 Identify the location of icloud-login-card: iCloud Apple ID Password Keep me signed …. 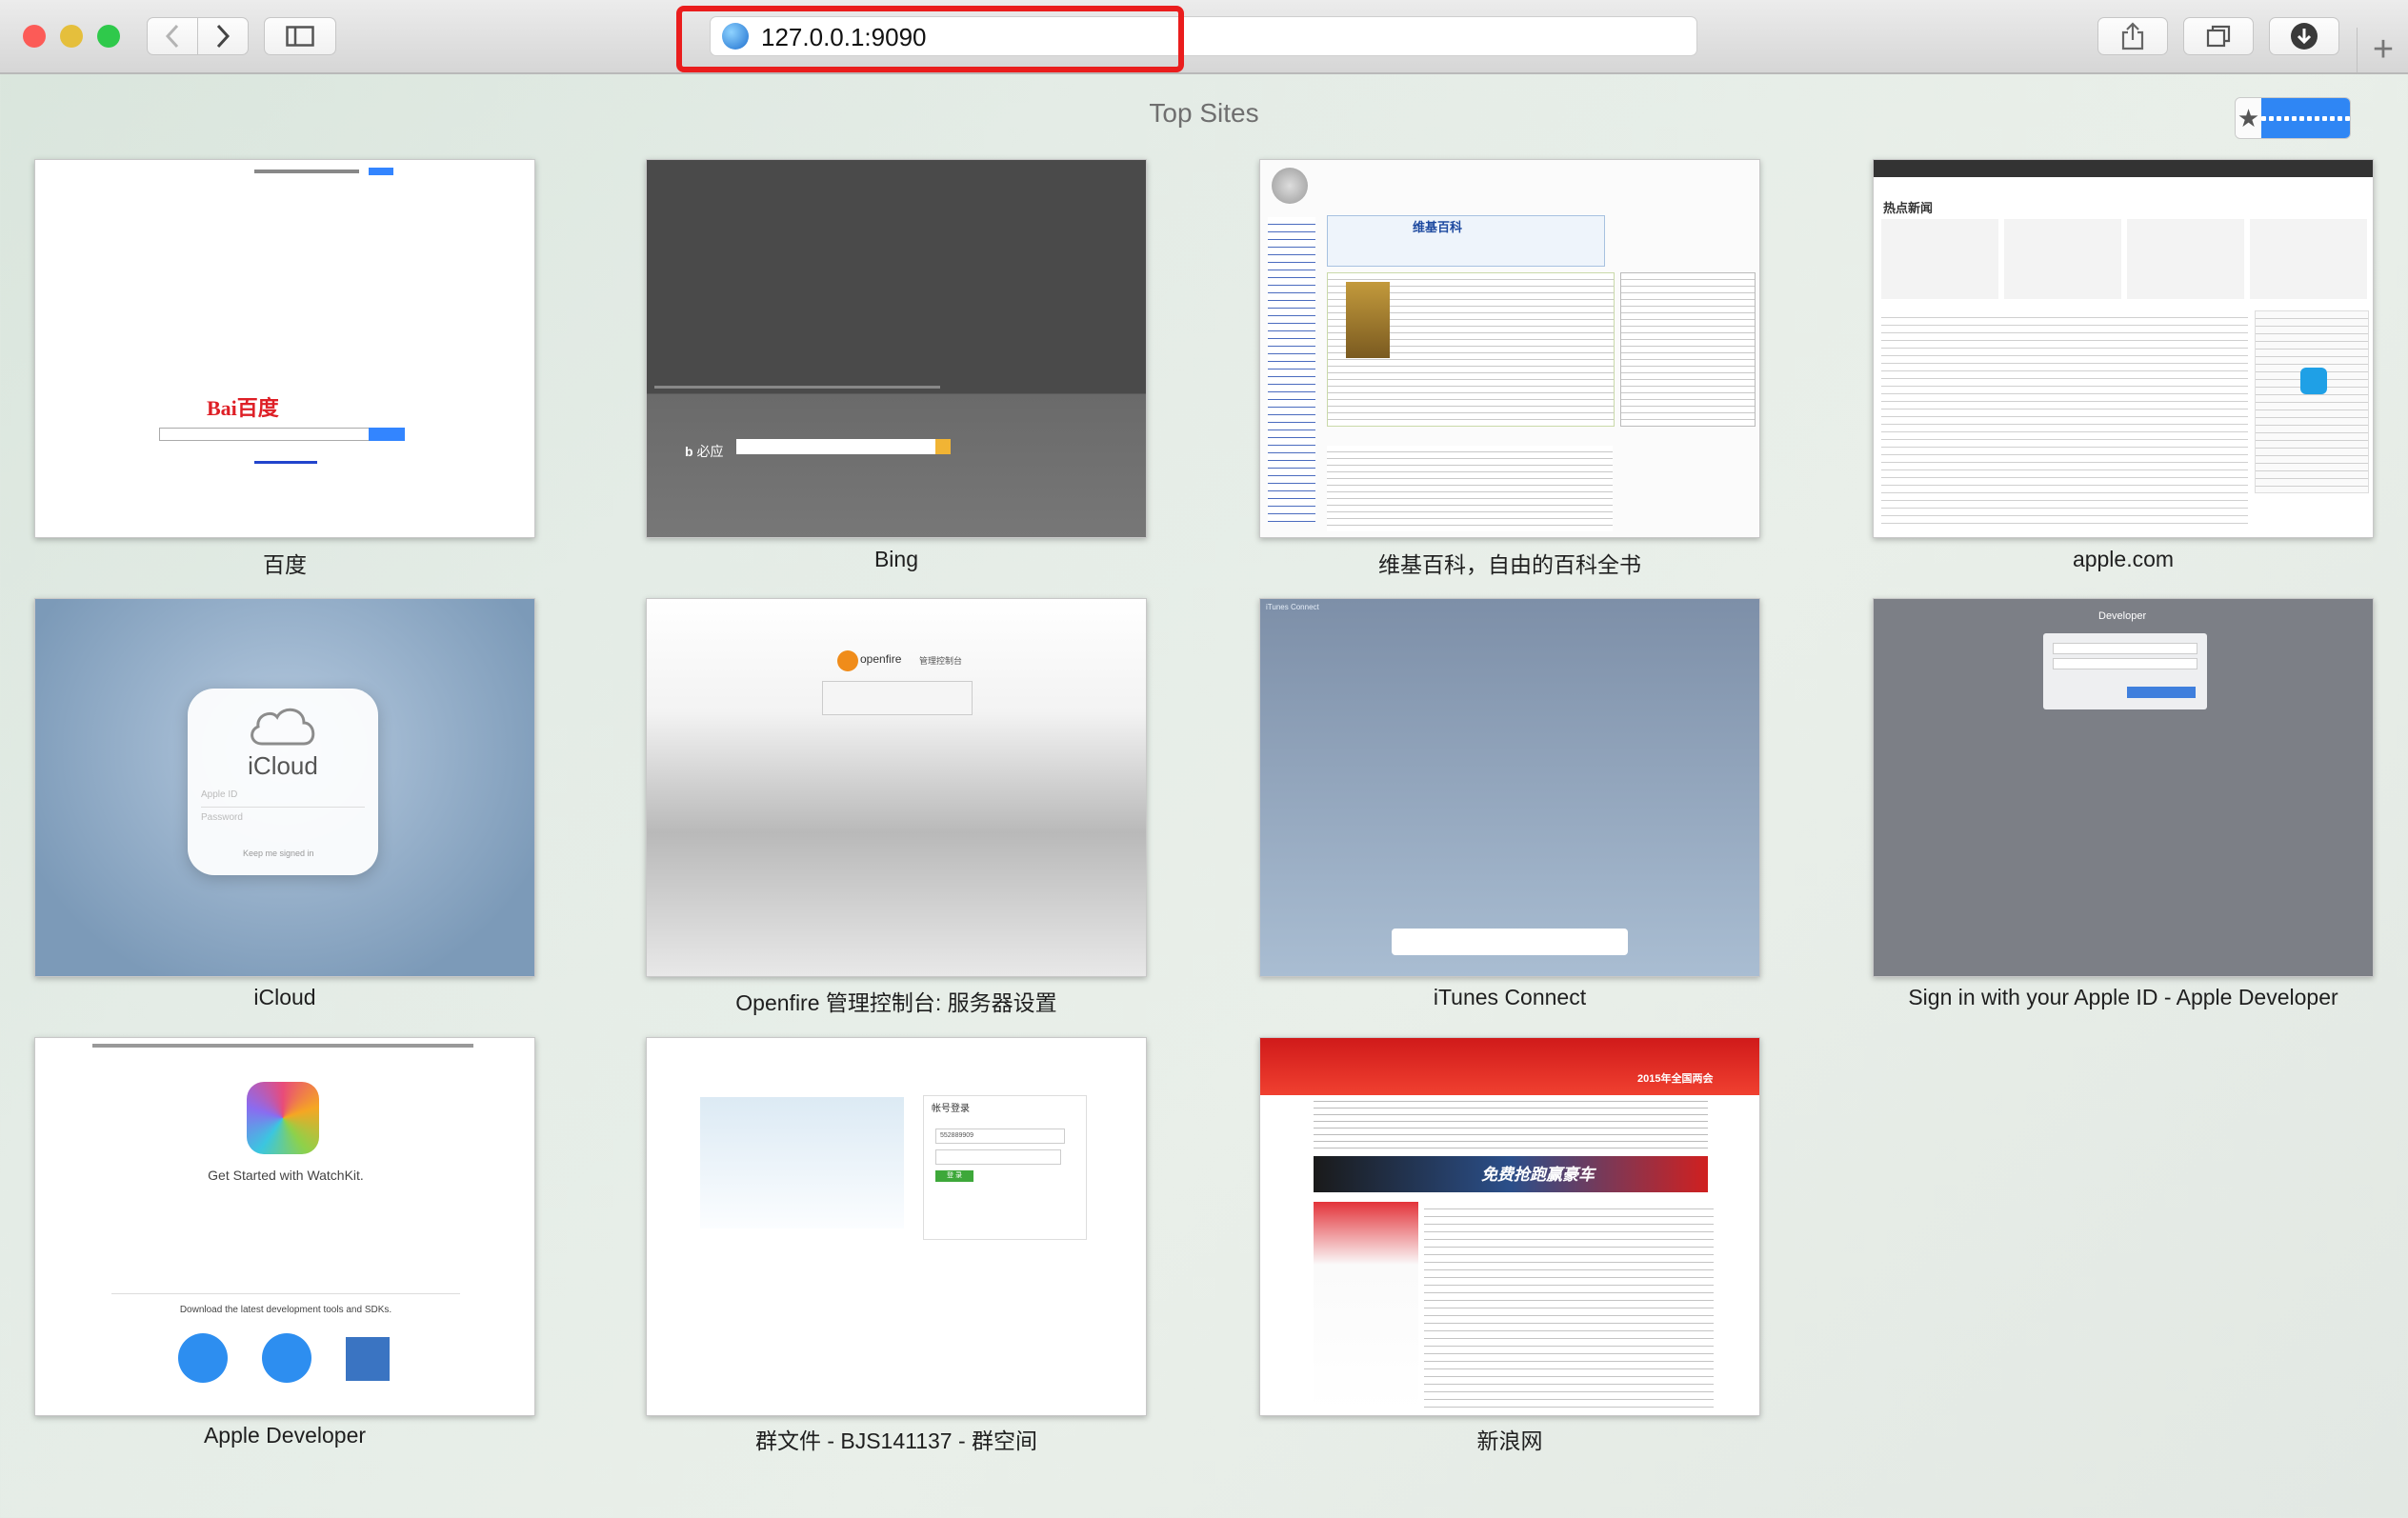
(283, 782).